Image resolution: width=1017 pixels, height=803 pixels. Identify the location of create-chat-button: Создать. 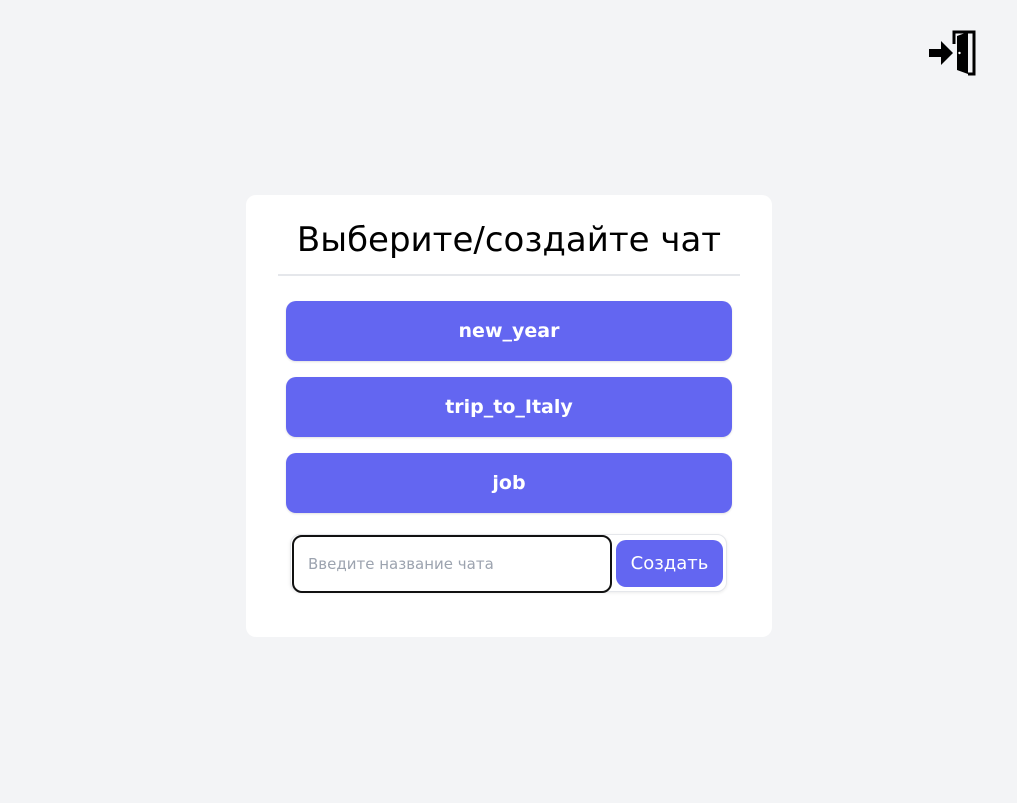
(669, 563).